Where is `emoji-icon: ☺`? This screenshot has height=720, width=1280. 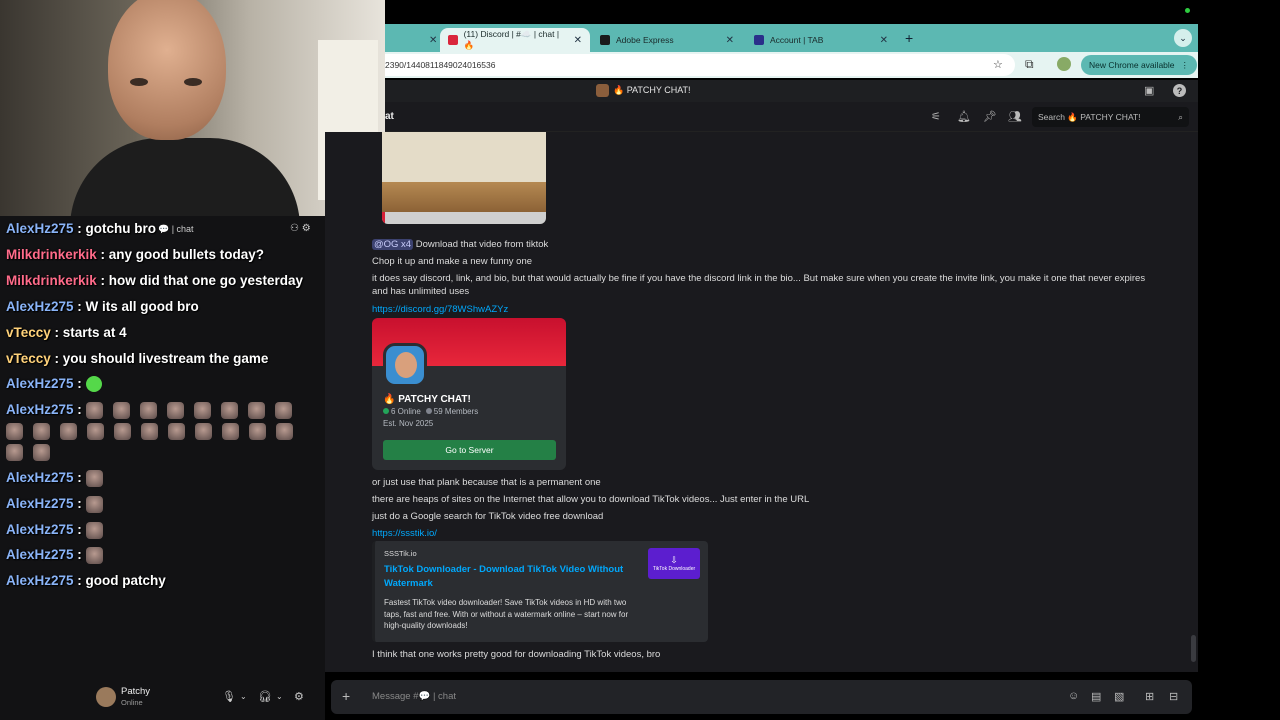
emoji-icon: ☺ is located at coordinates (1073, 696).